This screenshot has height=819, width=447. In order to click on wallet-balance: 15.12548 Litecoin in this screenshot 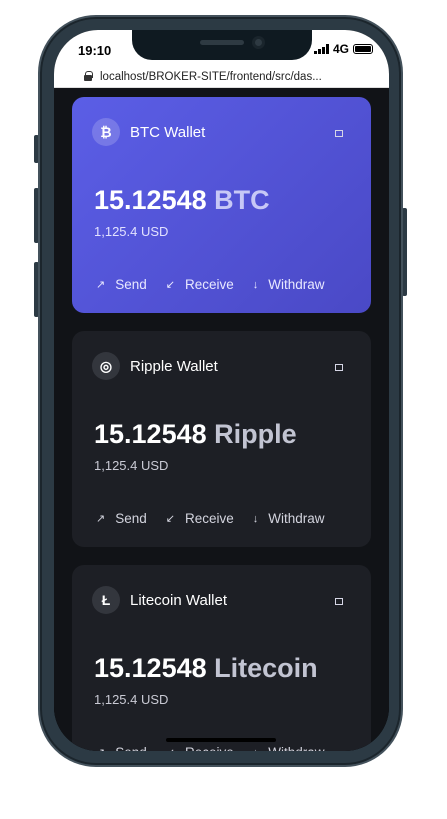, I will do `click(206, 668)`.